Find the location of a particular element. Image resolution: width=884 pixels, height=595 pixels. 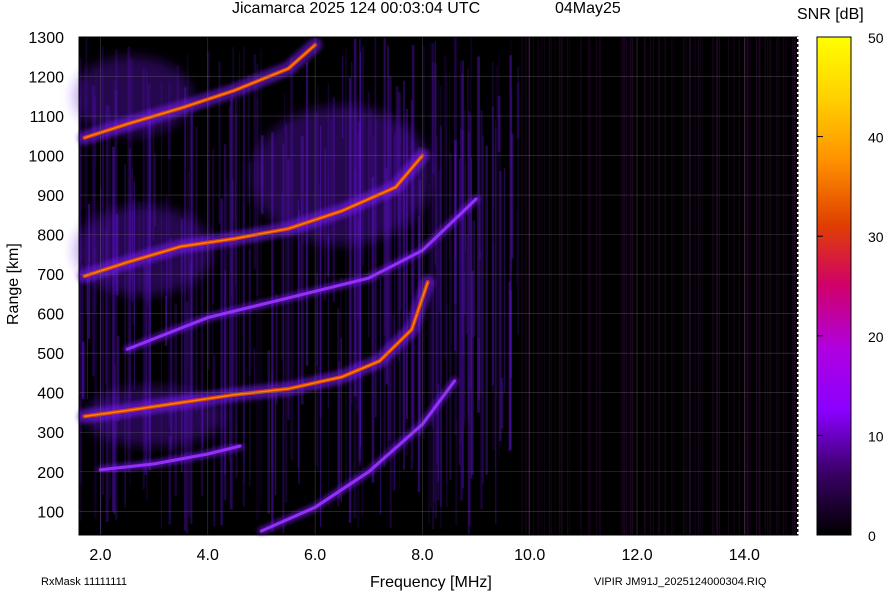

colorbar: 0 10 20 30 40 50 is located at coordinates (850, 287).